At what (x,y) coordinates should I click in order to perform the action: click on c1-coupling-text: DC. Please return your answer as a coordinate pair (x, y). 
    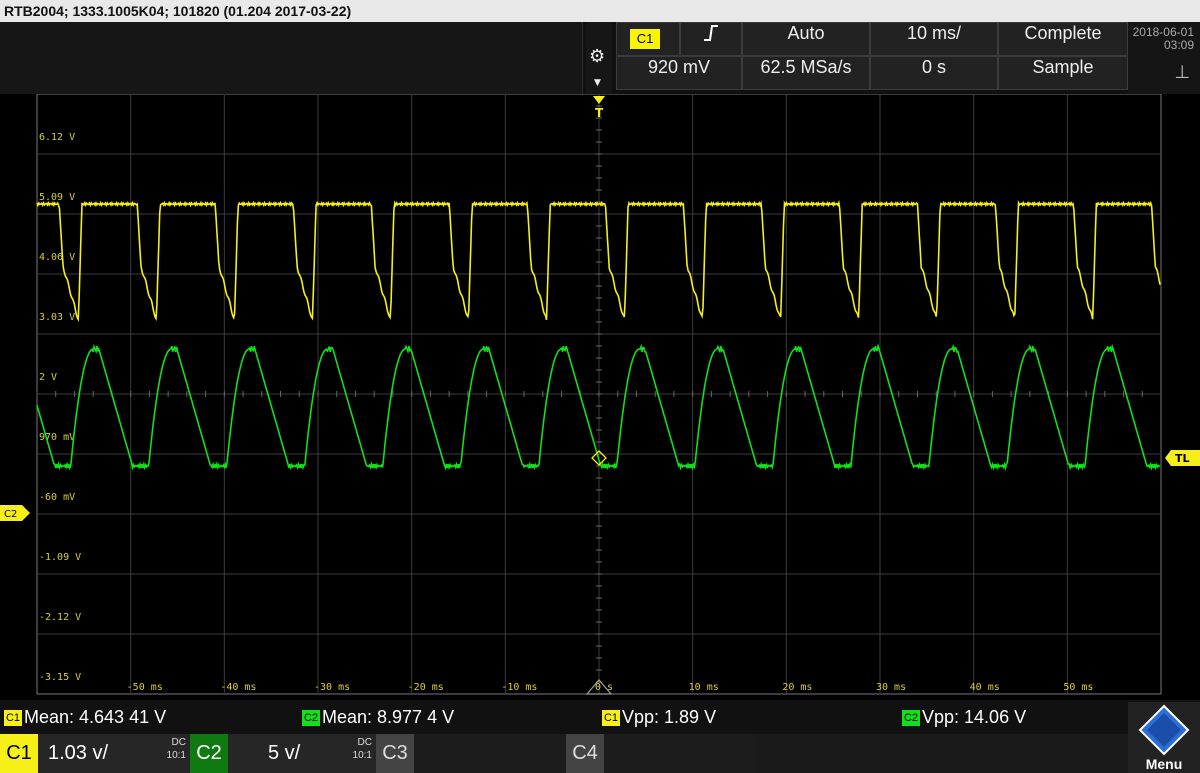
    Looking at the image, I should click on (178, 742).